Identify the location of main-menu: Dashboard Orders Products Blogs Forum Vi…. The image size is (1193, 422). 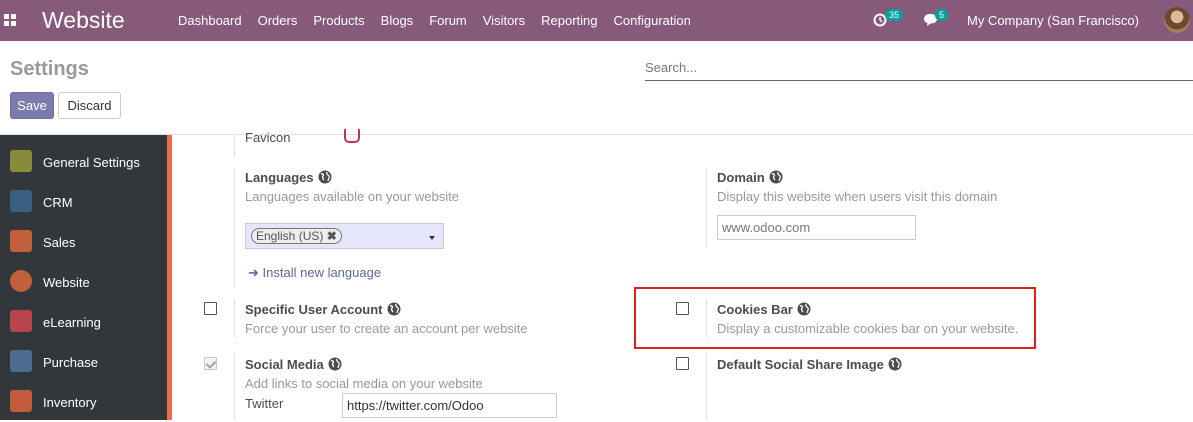
(434, 20).